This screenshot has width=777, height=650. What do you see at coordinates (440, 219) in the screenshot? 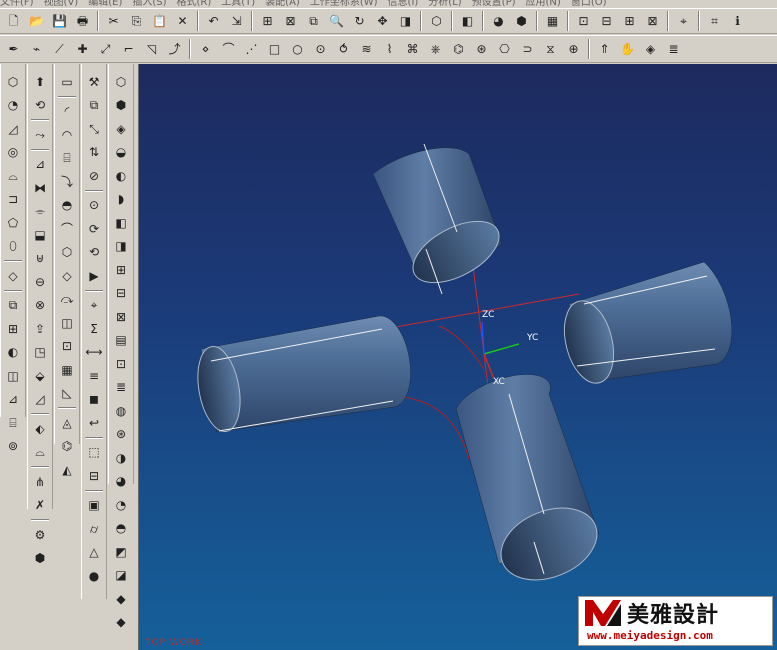
I see `top-cylinder` at bounding box center [440, 219].